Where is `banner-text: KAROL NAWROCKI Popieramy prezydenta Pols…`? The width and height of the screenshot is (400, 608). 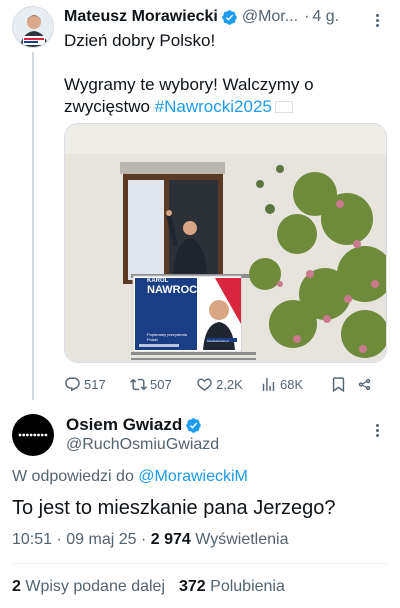 banner-text: KAROL NAWROCKI Popieramy prezydenta Pols… is located at coordinates (178, 310).